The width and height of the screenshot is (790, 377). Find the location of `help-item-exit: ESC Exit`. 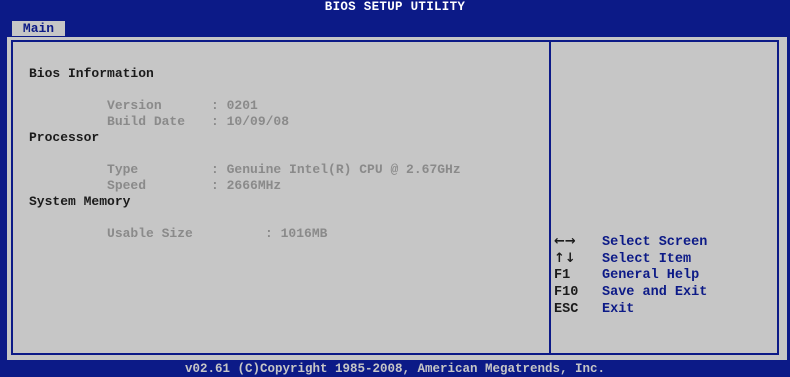

help-item-exit: ESC Exit is located at coordinates (664, 309).